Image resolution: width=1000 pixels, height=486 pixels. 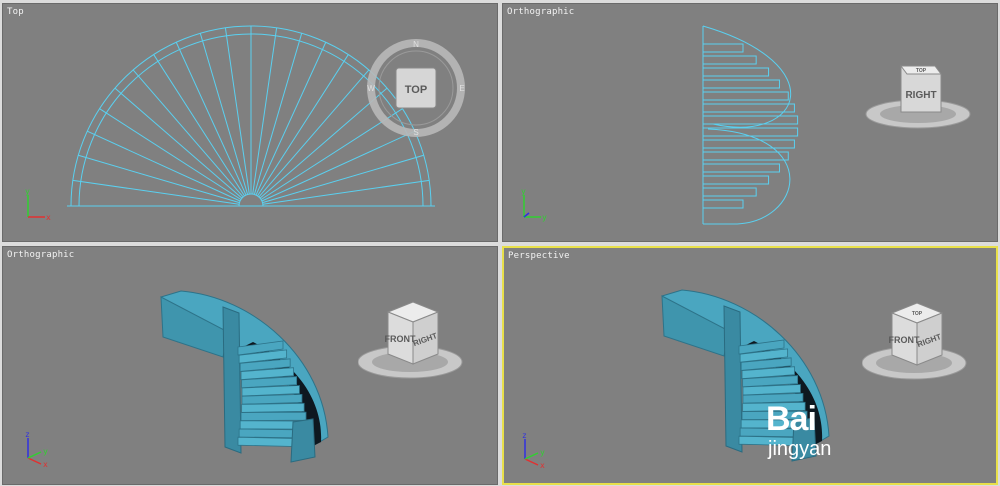 What do you see at coordinates (416, 44) in the screenshot?
I see `compass-n: N` at bounding box center [416, 44].